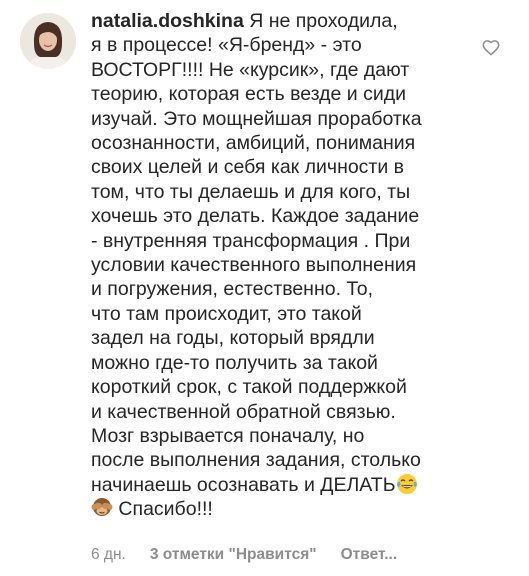 This screenshot has width=529, height=576. I want to click on comment-timestamp: 6 дн., so click(108, 555).